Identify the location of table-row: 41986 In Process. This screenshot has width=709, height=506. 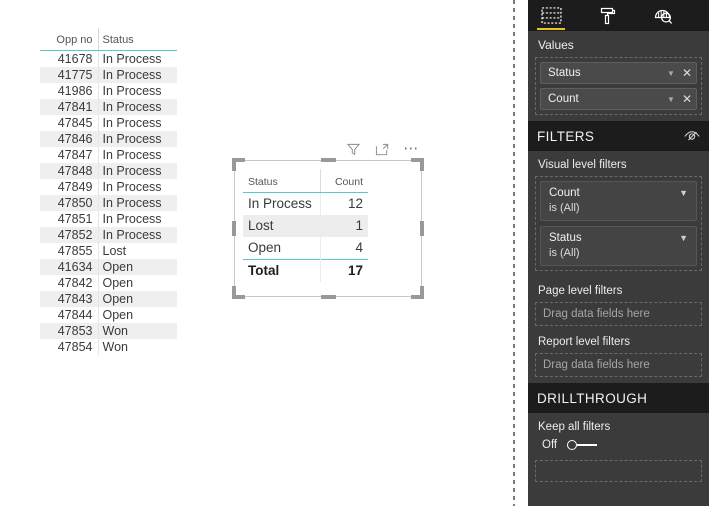
(108, 91).